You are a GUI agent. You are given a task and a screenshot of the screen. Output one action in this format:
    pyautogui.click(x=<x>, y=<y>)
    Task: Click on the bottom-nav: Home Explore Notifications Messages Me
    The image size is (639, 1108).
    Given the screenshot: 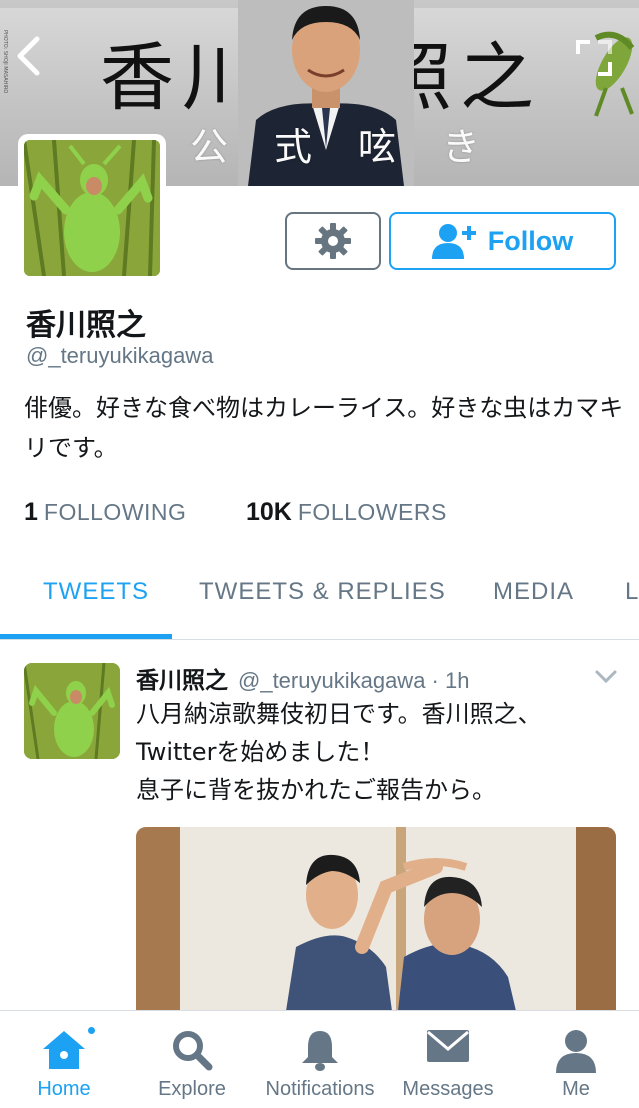 What is the action you would take?
    pyautogui.click(x=319, y=1059)
    